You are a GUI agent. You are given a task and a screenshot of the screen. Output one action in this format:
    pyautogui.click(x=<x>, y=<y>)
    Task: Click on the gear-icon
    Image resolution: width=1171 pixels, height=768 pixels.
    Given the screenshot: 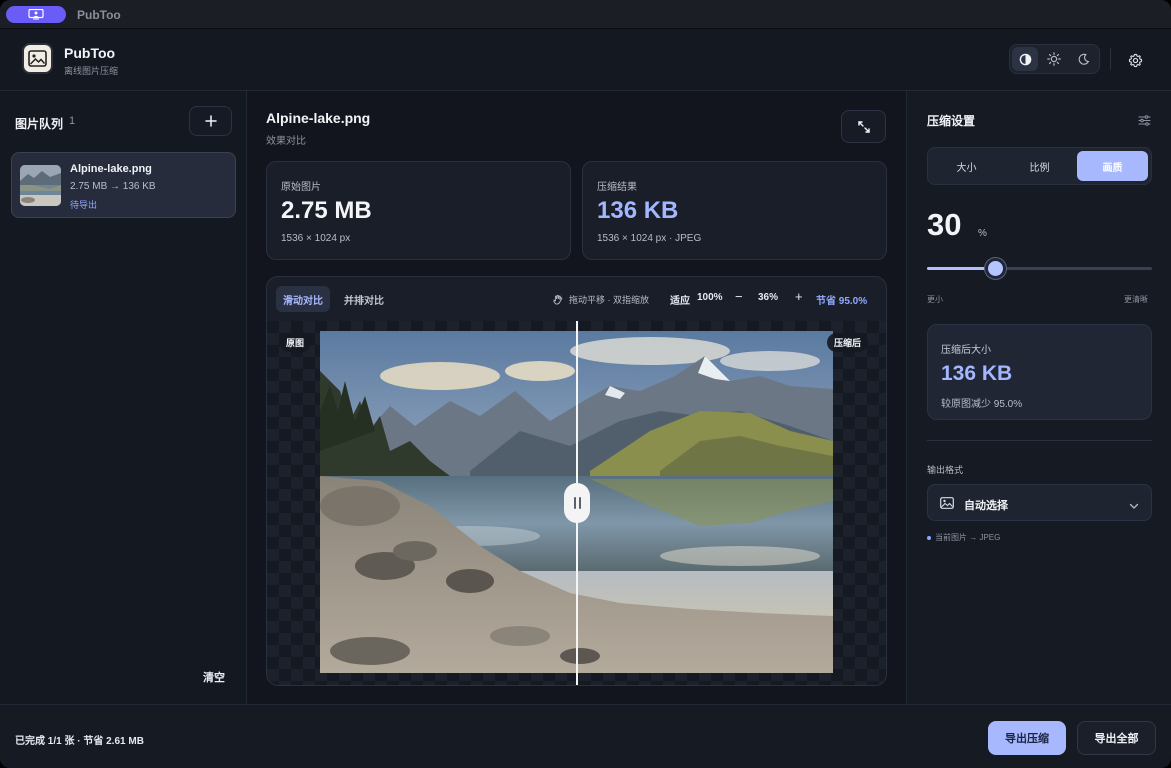 What is the action you would take?
    pyautogui.click(x=1135, y=60)
    